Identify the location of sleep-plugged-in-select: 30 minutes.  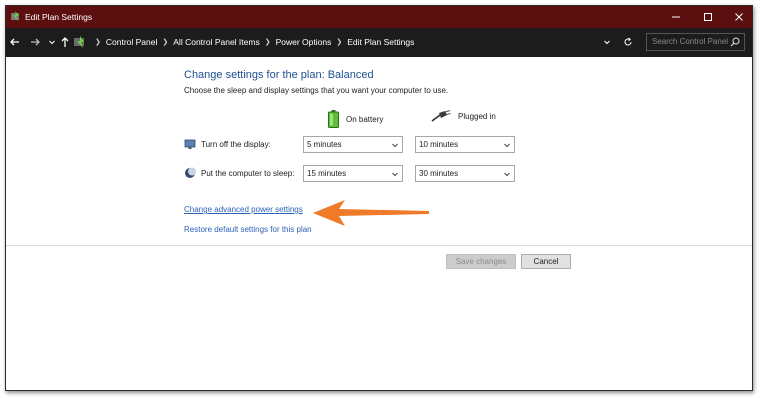
(465, 173).